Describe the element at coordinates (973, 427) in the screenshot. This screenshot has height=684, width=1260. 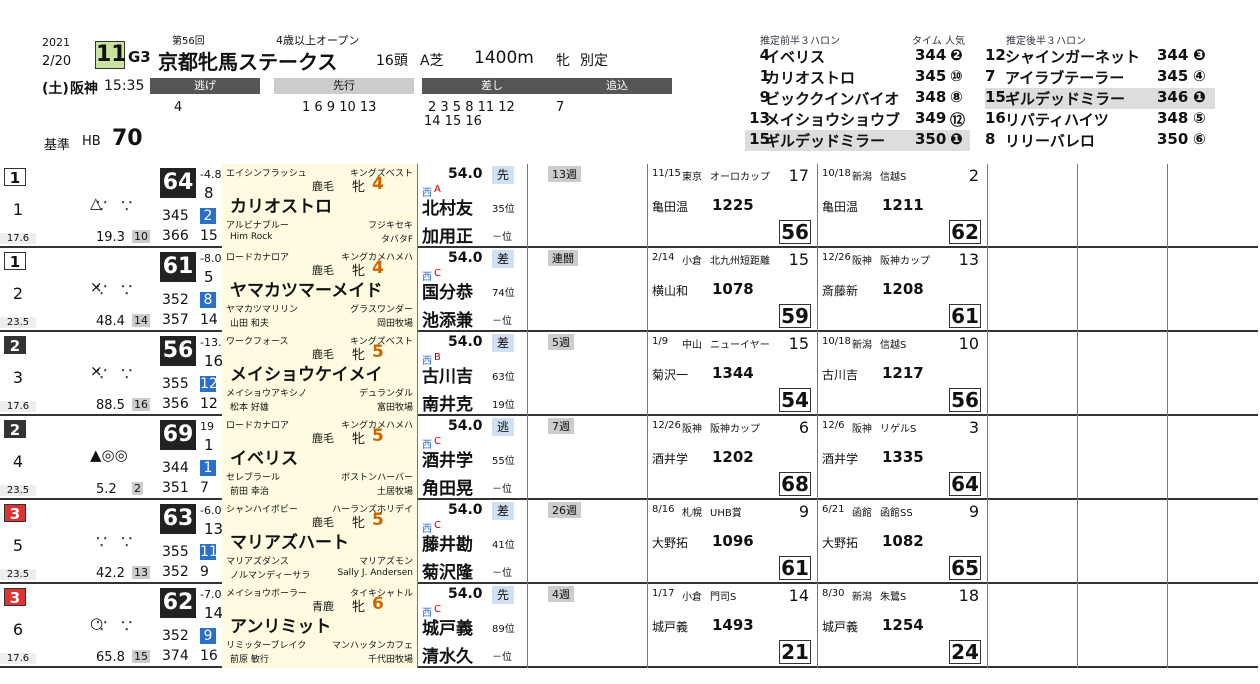
I see `past-place: 3` at that location.